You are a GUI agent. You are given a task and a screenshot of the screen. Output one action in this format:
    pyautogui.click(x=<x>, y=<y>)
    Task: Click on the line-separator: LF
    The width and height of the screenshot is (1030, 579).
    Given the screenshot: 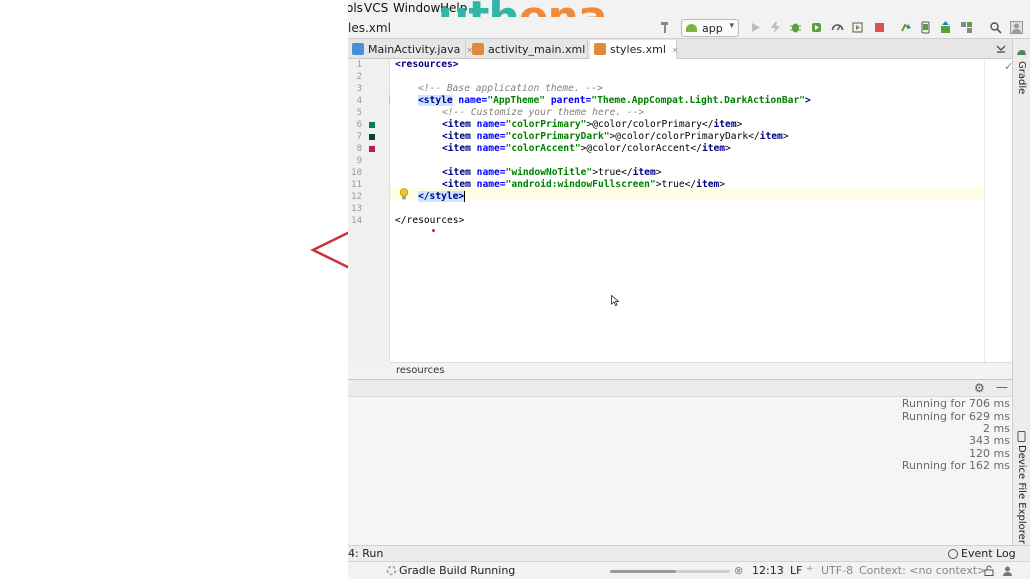 What is the action you would take?
    pyautogui.click(x=796, y=570)
    